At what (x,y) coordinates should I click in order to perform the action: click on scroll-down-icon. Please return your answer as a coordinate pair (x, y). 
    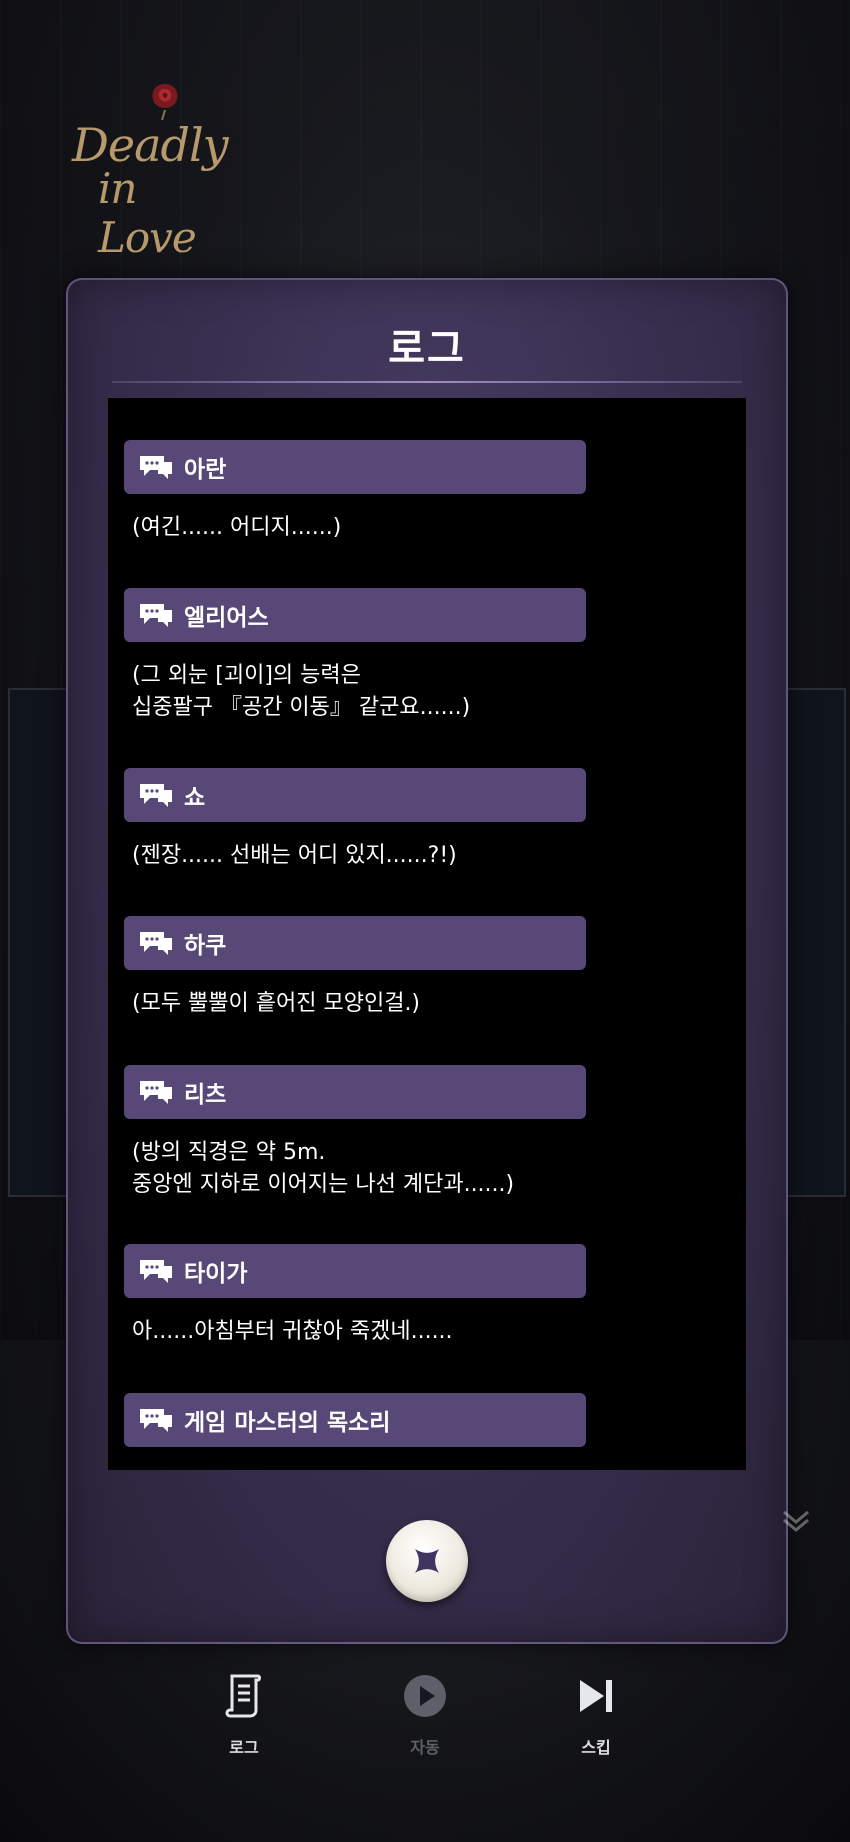
    Looking at the image, I should click on (796, 1518).